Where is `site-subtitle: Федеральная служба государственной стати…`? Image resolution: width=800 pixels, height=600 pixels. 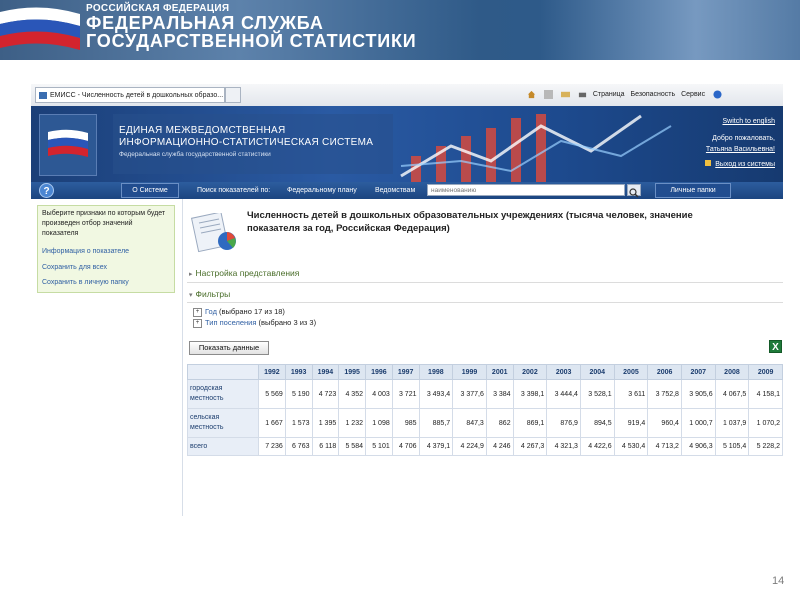
site-subtitle: Федеральная служба государственной стати… is located at coordinates (195, 154).